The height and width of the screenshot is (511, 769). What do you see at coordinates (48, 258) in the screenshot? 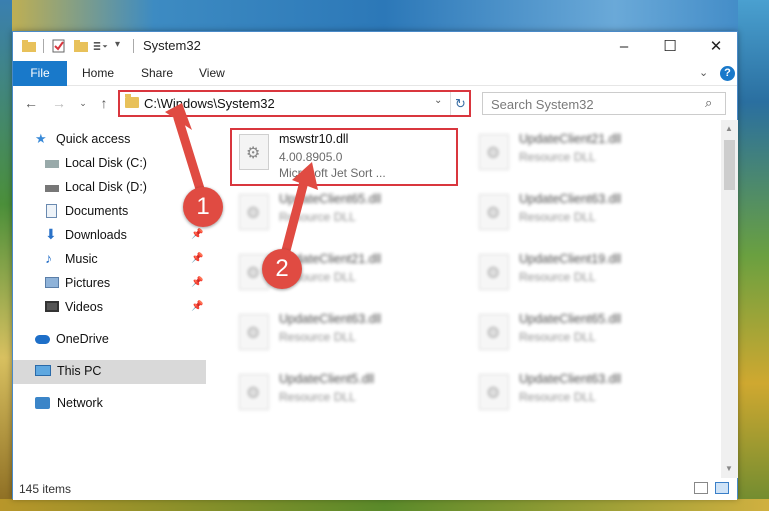
I see `music-icon: ♪` at bounding box center [48, 258].